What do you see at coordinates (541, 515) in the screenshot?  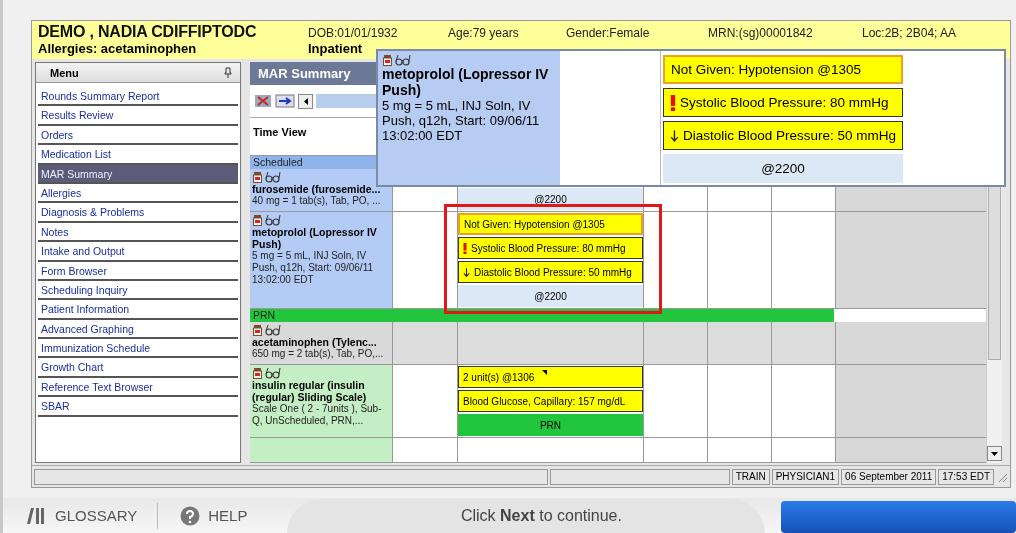 I see `instruction-text: Click Next to continue.` at bounding box center [541, 515].